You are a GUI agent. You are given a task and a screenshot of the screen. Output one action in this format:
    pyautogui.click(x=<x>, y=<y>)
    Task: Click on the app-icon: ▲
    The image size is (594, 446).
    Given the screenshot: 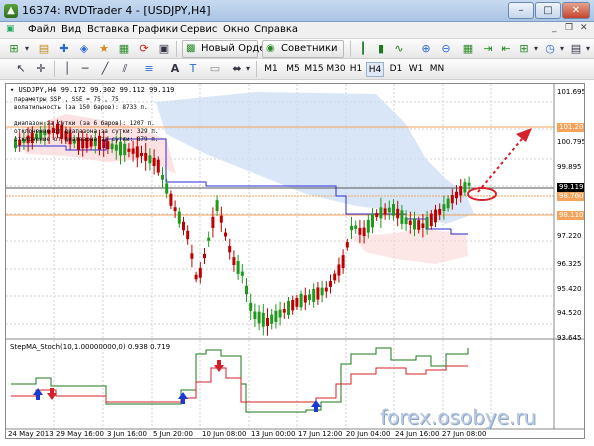 What is the action you would take?
    pyautogui.click(x=11, y=11)
    